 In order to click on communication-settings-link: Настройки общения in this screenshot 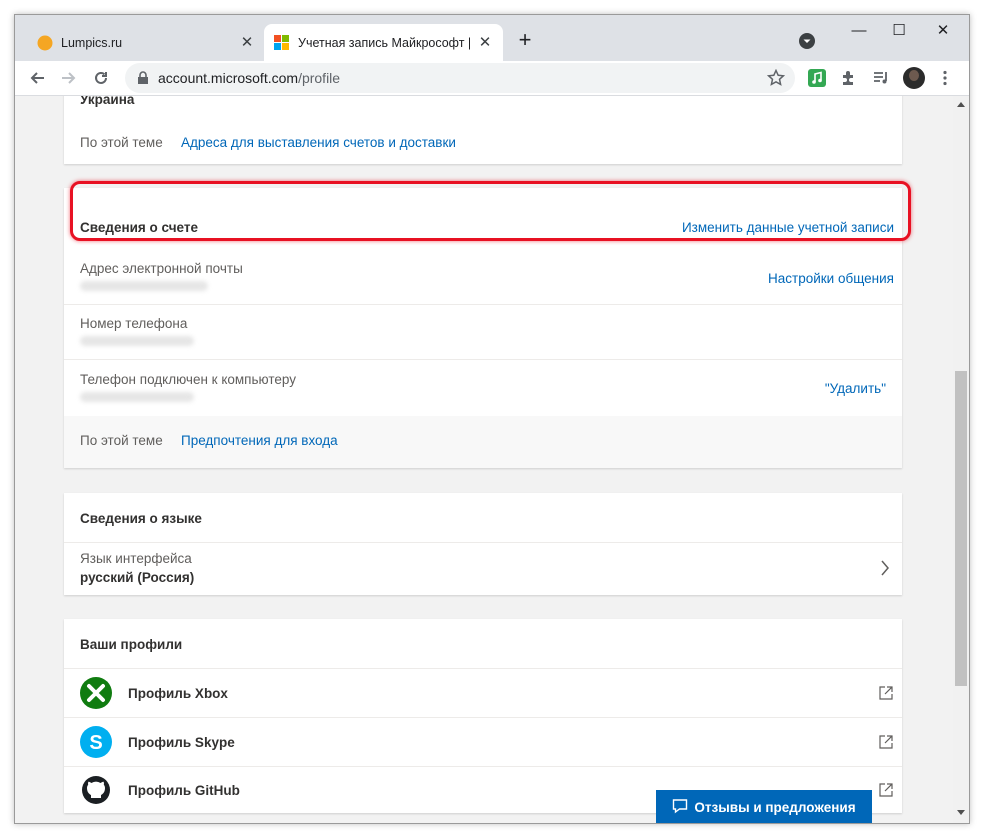, I will do `click(831, 278)`.